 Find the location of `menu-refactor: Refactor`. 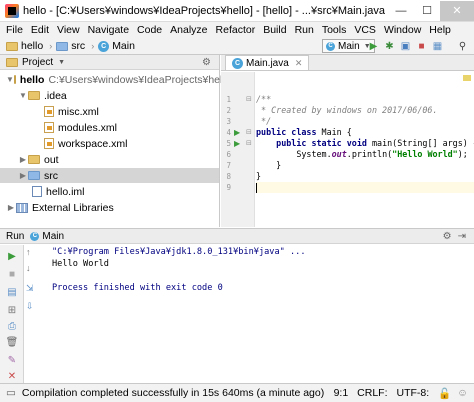

menu-refactor: Refactor is located at coordinates (236, 30).